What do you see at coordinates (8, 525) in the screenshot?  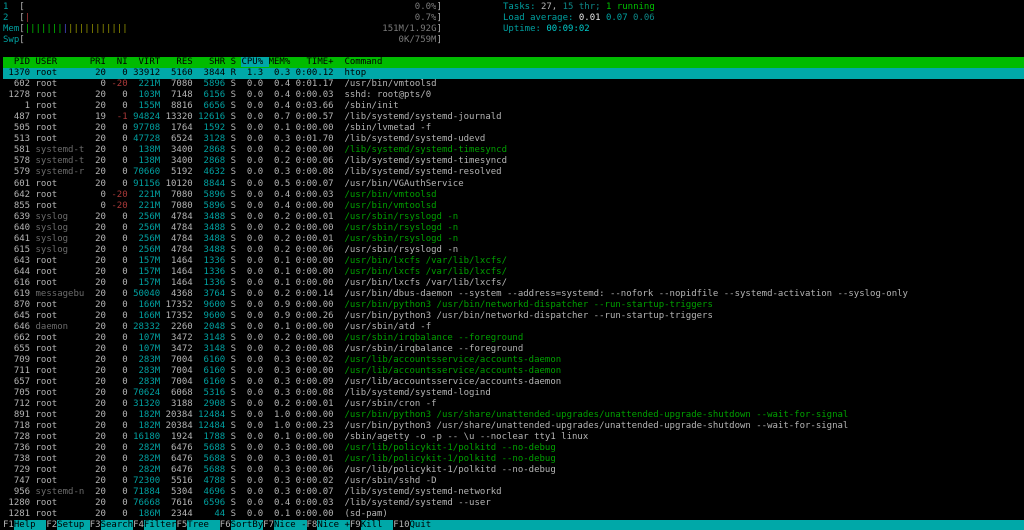 I see `fkey-number-F1: F1` at bounding box center [8, 525].